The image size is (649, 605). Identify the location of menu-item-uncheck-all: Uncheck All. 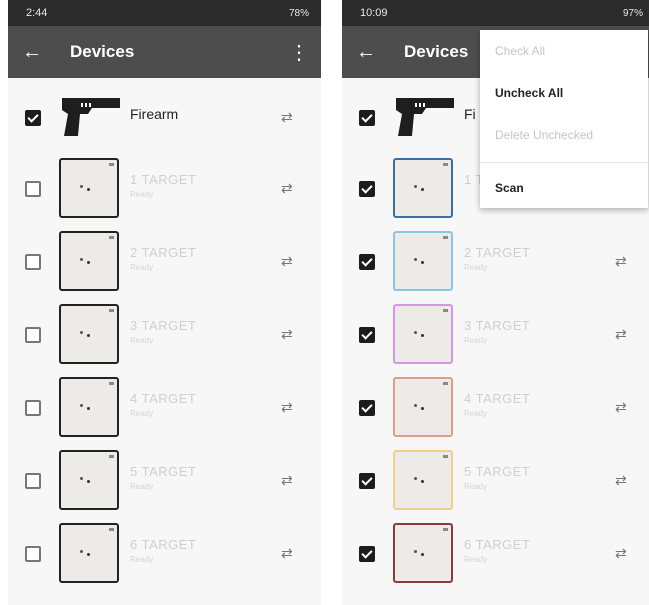
(564, 93).